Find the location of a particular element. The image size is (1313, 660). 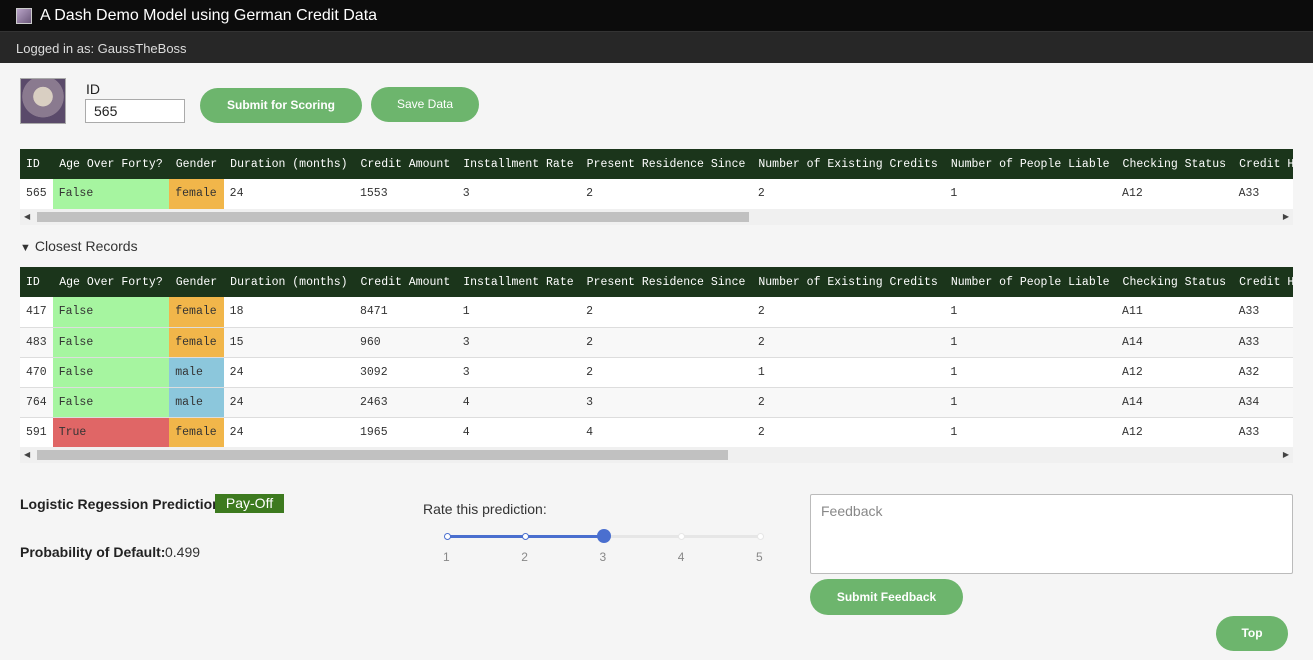

table-cell: A34 is located at coordinates (1262, 402).